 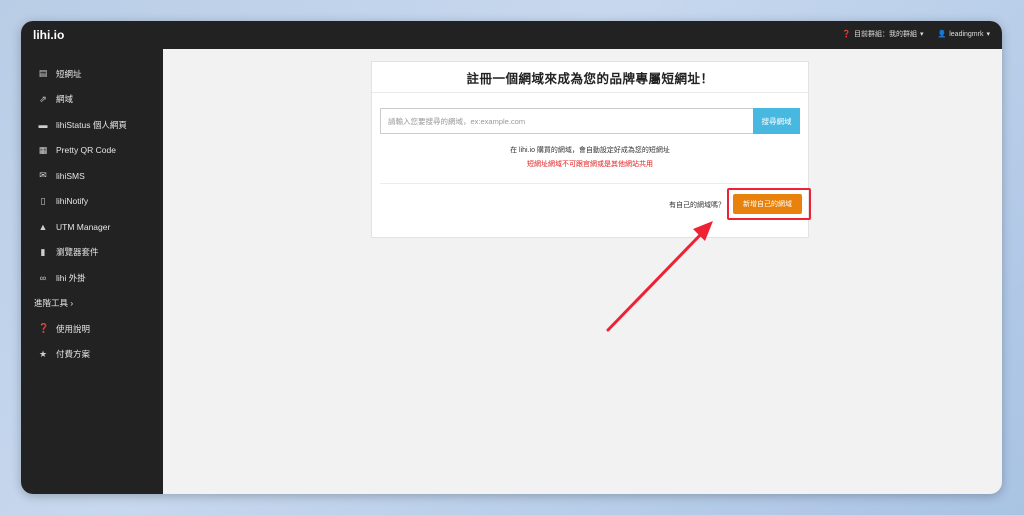 What do you see at coordinates (656, 280) in the screenshot?
I see `arrow-shaft` at bounding box center [656, 280].